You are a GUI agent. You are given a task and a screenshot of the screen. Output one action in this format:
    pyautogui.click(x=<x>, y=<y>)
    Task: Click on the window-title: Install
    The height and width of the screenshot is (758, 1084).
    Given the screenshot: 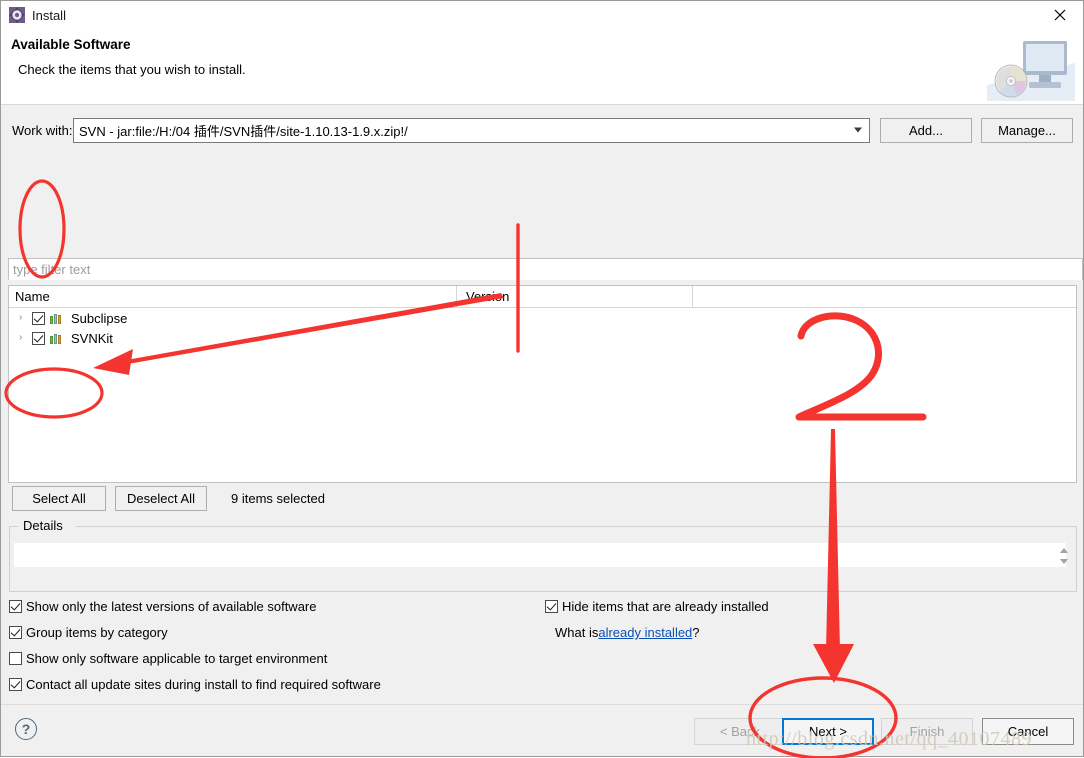 What is the action you would take?
    pyautogui.click(x=49, y=15)
    